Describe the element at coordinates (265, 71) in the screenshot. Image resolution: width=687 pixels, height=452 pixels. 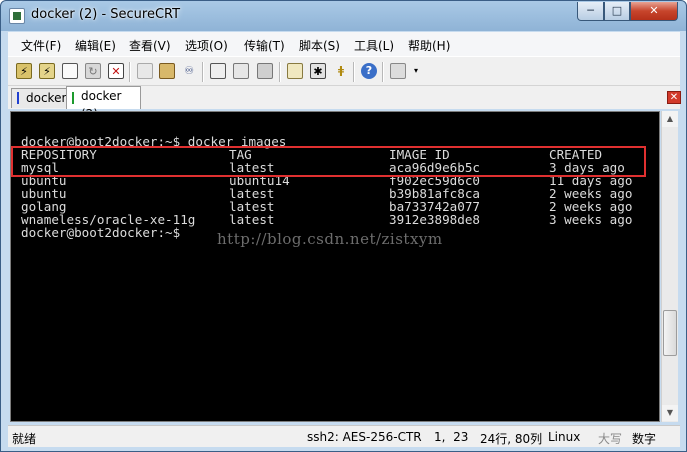
I see `print-selection-icon` at that location.